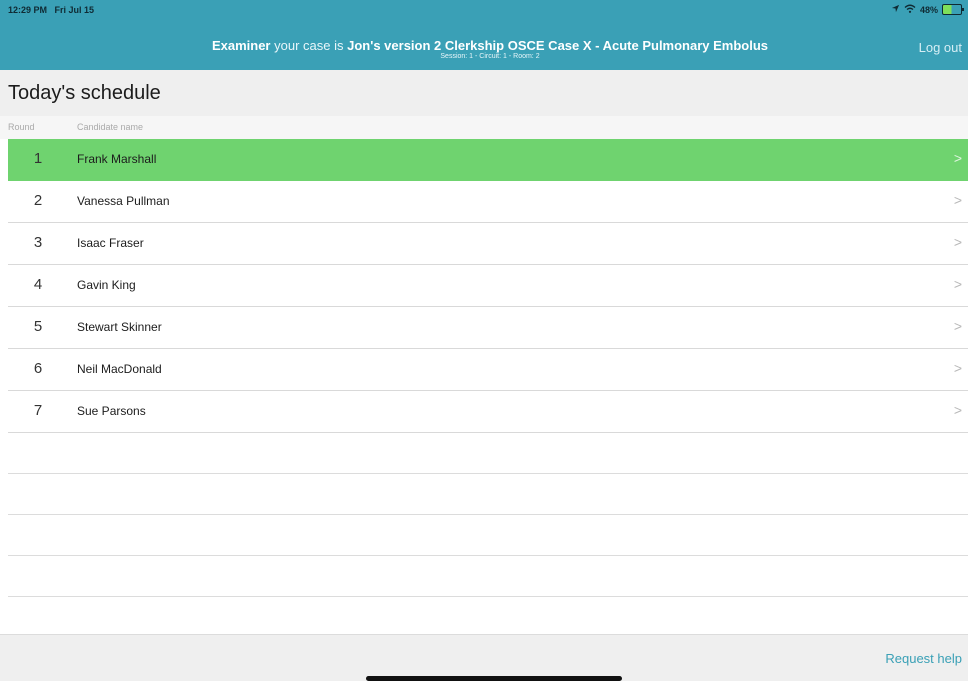 The width and height of the screenshot is (968, 681). I want to click on table-column-header: Round Candidate name, so click(484, 127).